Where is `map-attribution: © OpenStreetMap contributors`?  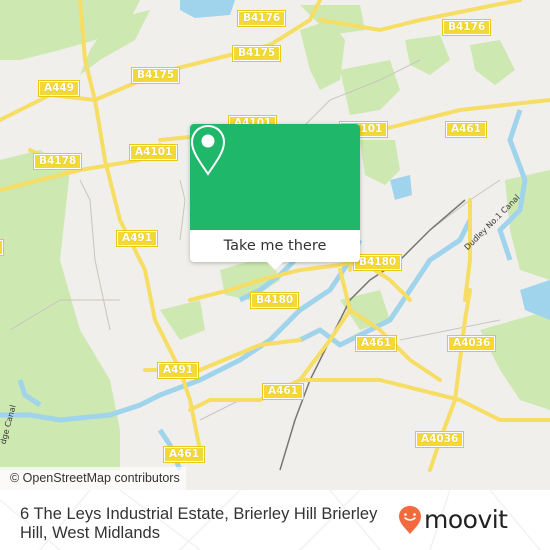
map-attribution: © OpenStreetMap contributors is located at coordinates (93, 478).